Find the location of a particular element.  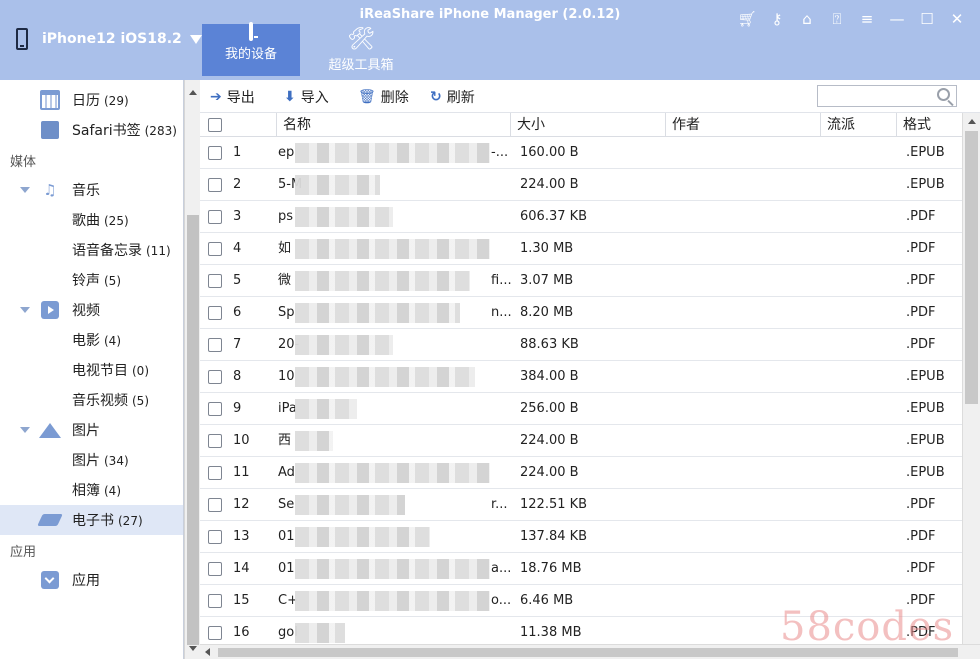

video-icon is located at coordinates (50, 310).